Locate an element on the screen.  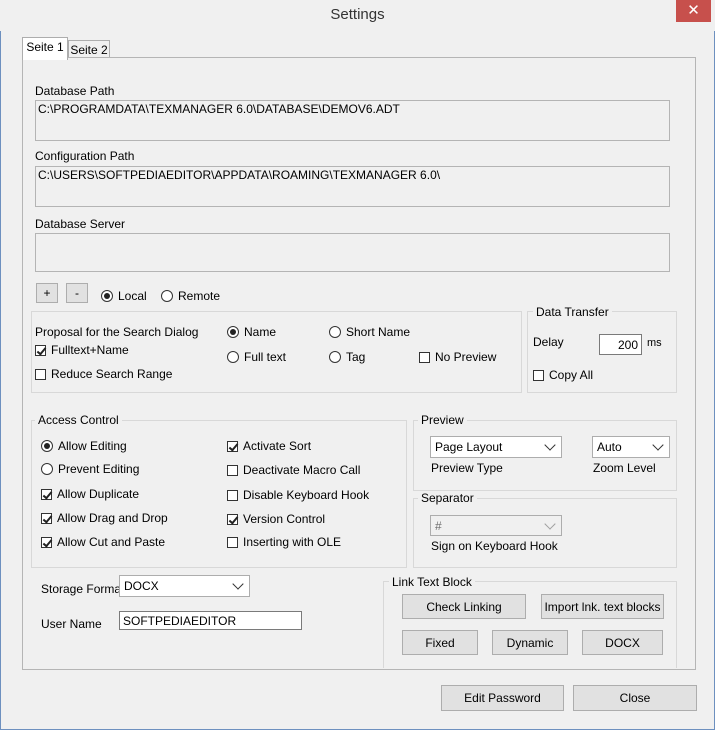
allow-duplicate-checkbox: Allow Duplicate is located at coordinates (90, 494).